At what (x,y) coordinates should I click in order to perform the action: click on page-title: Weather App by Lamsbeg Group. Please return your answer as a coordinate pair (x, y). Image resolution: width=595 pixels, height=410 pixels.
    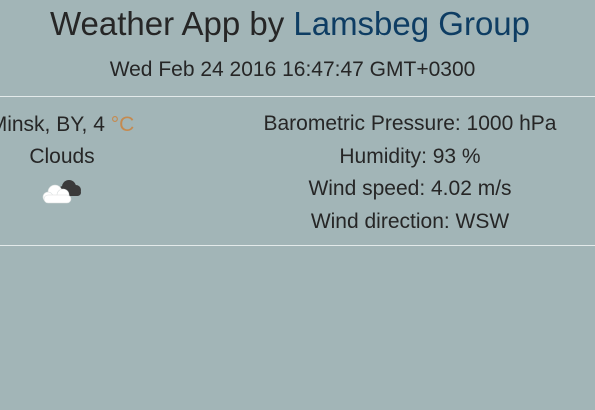
    Looking at the image, I should click on (290, 24).